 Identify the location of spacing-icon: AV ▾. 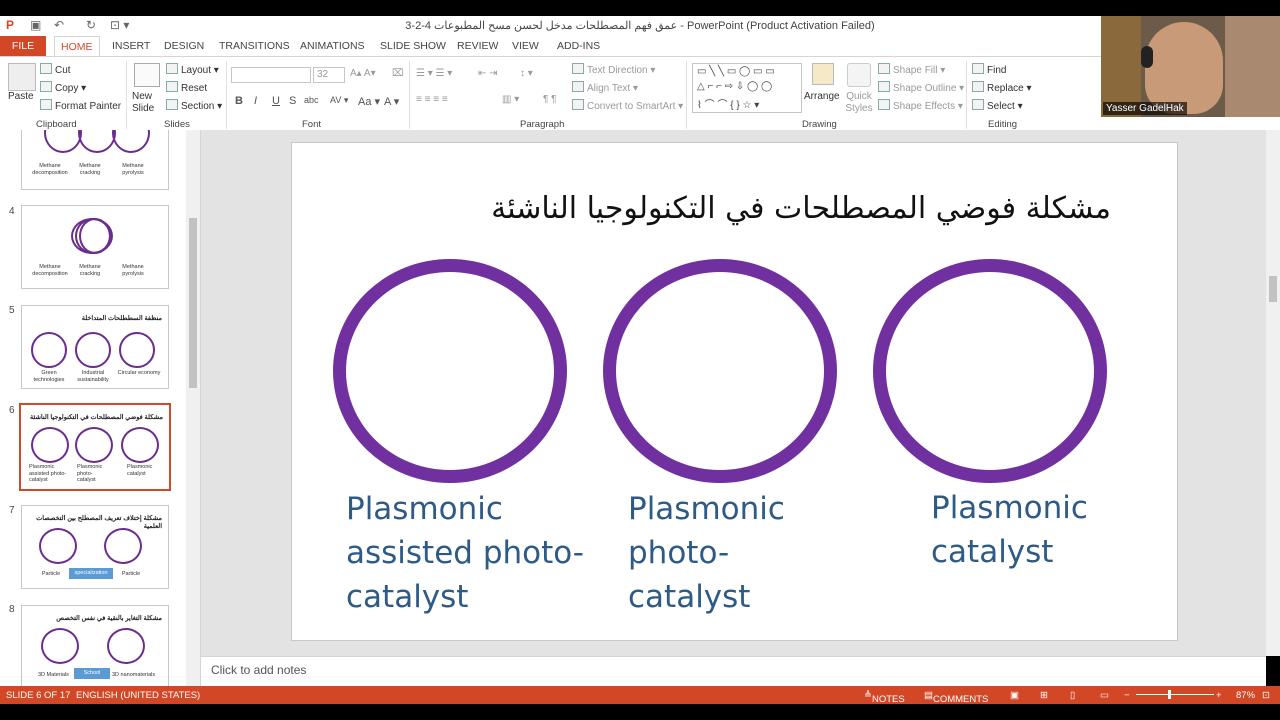
(339, 100).